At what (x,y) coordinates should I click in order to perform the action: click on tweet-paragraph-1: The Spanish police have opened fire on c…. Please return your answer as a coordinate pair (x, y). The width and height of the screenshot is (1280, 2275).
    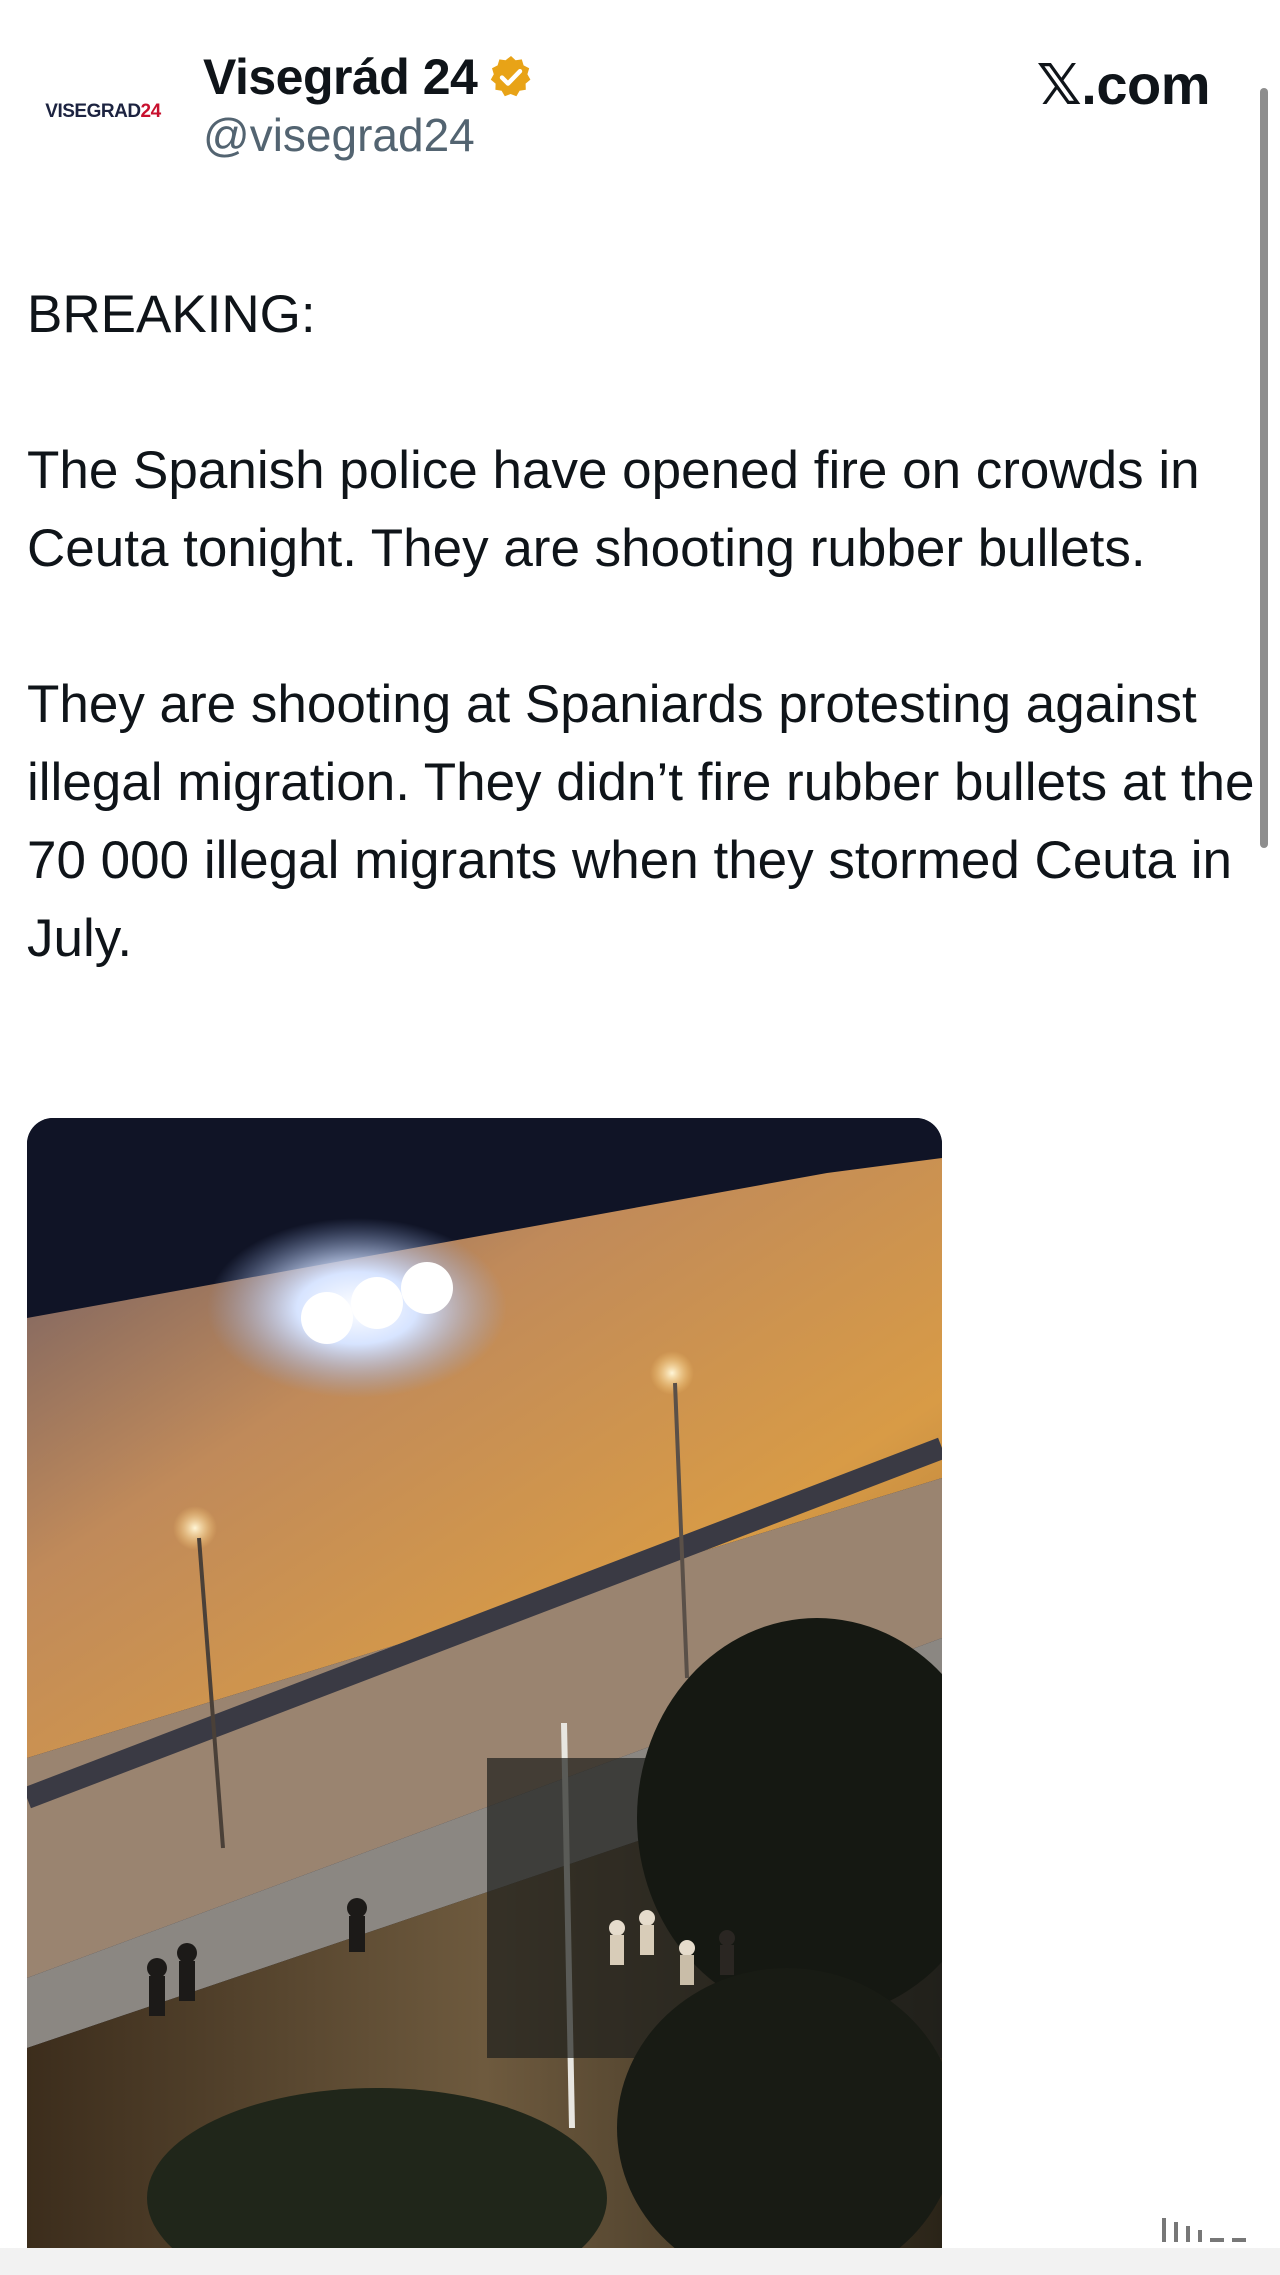
    Looking at the image, I should click on (613, 509).